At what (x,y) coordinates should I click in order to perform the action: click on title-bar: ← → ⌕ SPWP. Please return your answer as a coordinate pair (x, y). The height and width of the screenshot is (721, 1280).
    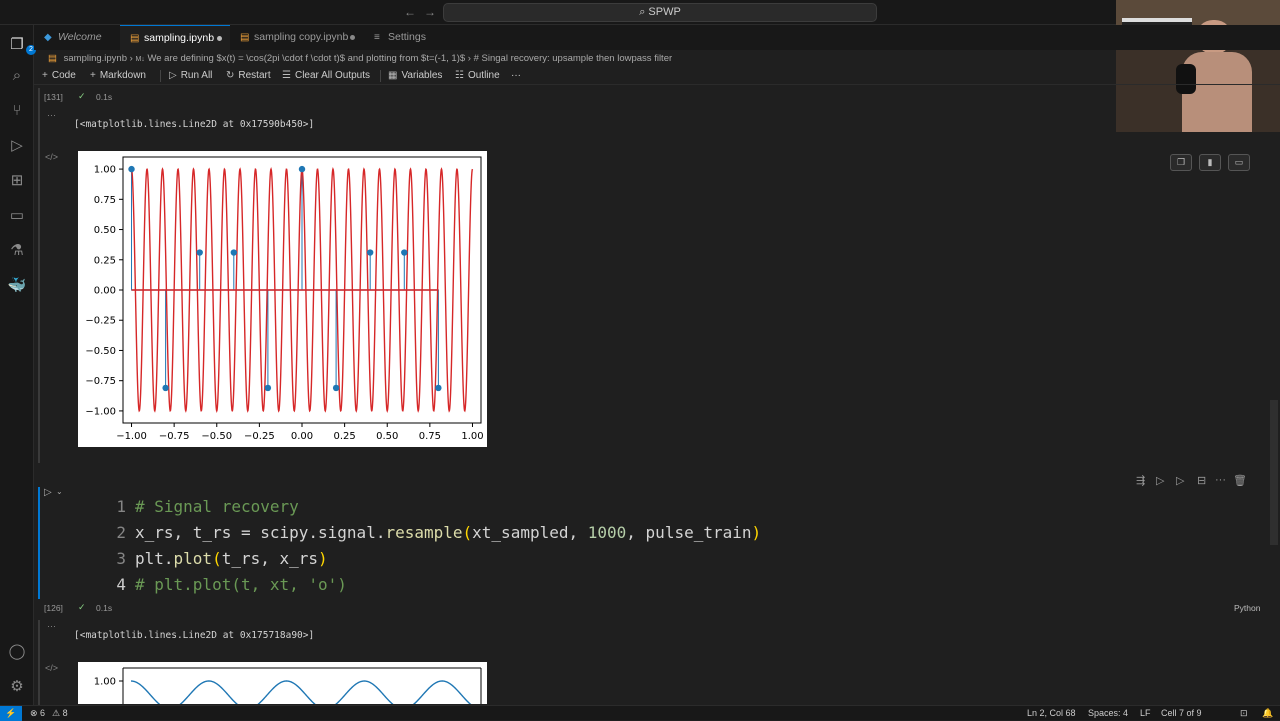
    Looking at the image, I should click on (640, 12).